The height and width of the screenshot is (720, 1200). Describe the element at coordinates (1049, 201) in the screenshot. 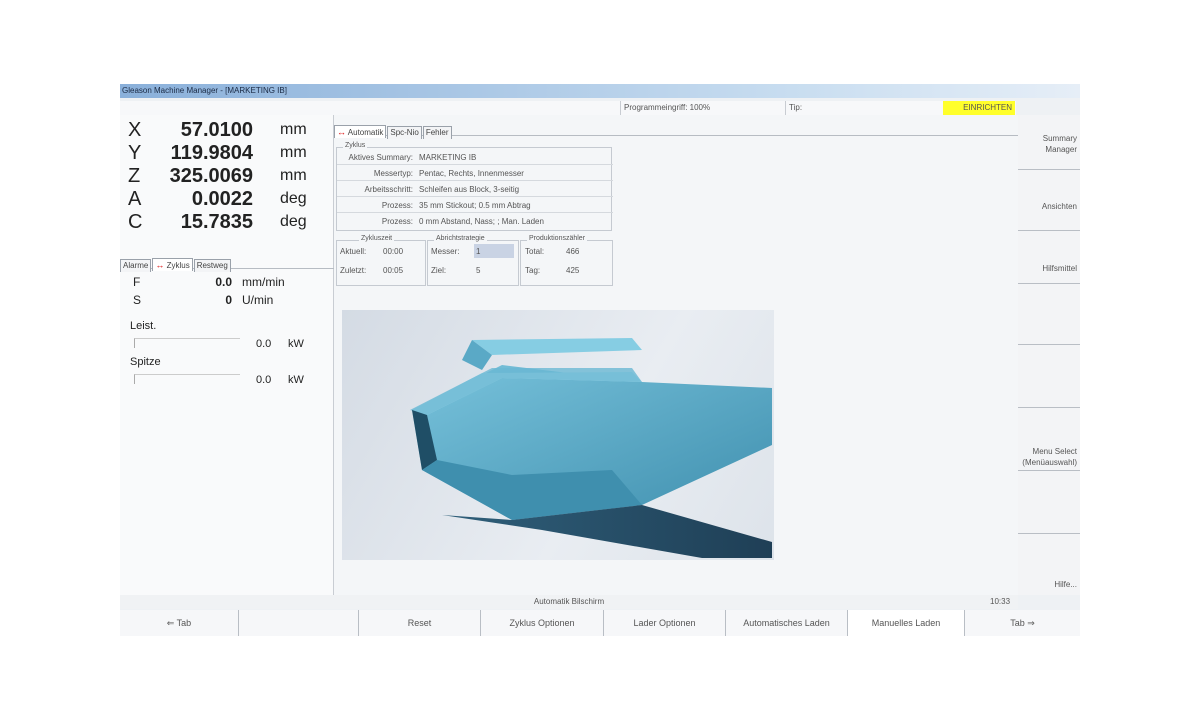

I see `ansichten-button: Ansichten` at that location.